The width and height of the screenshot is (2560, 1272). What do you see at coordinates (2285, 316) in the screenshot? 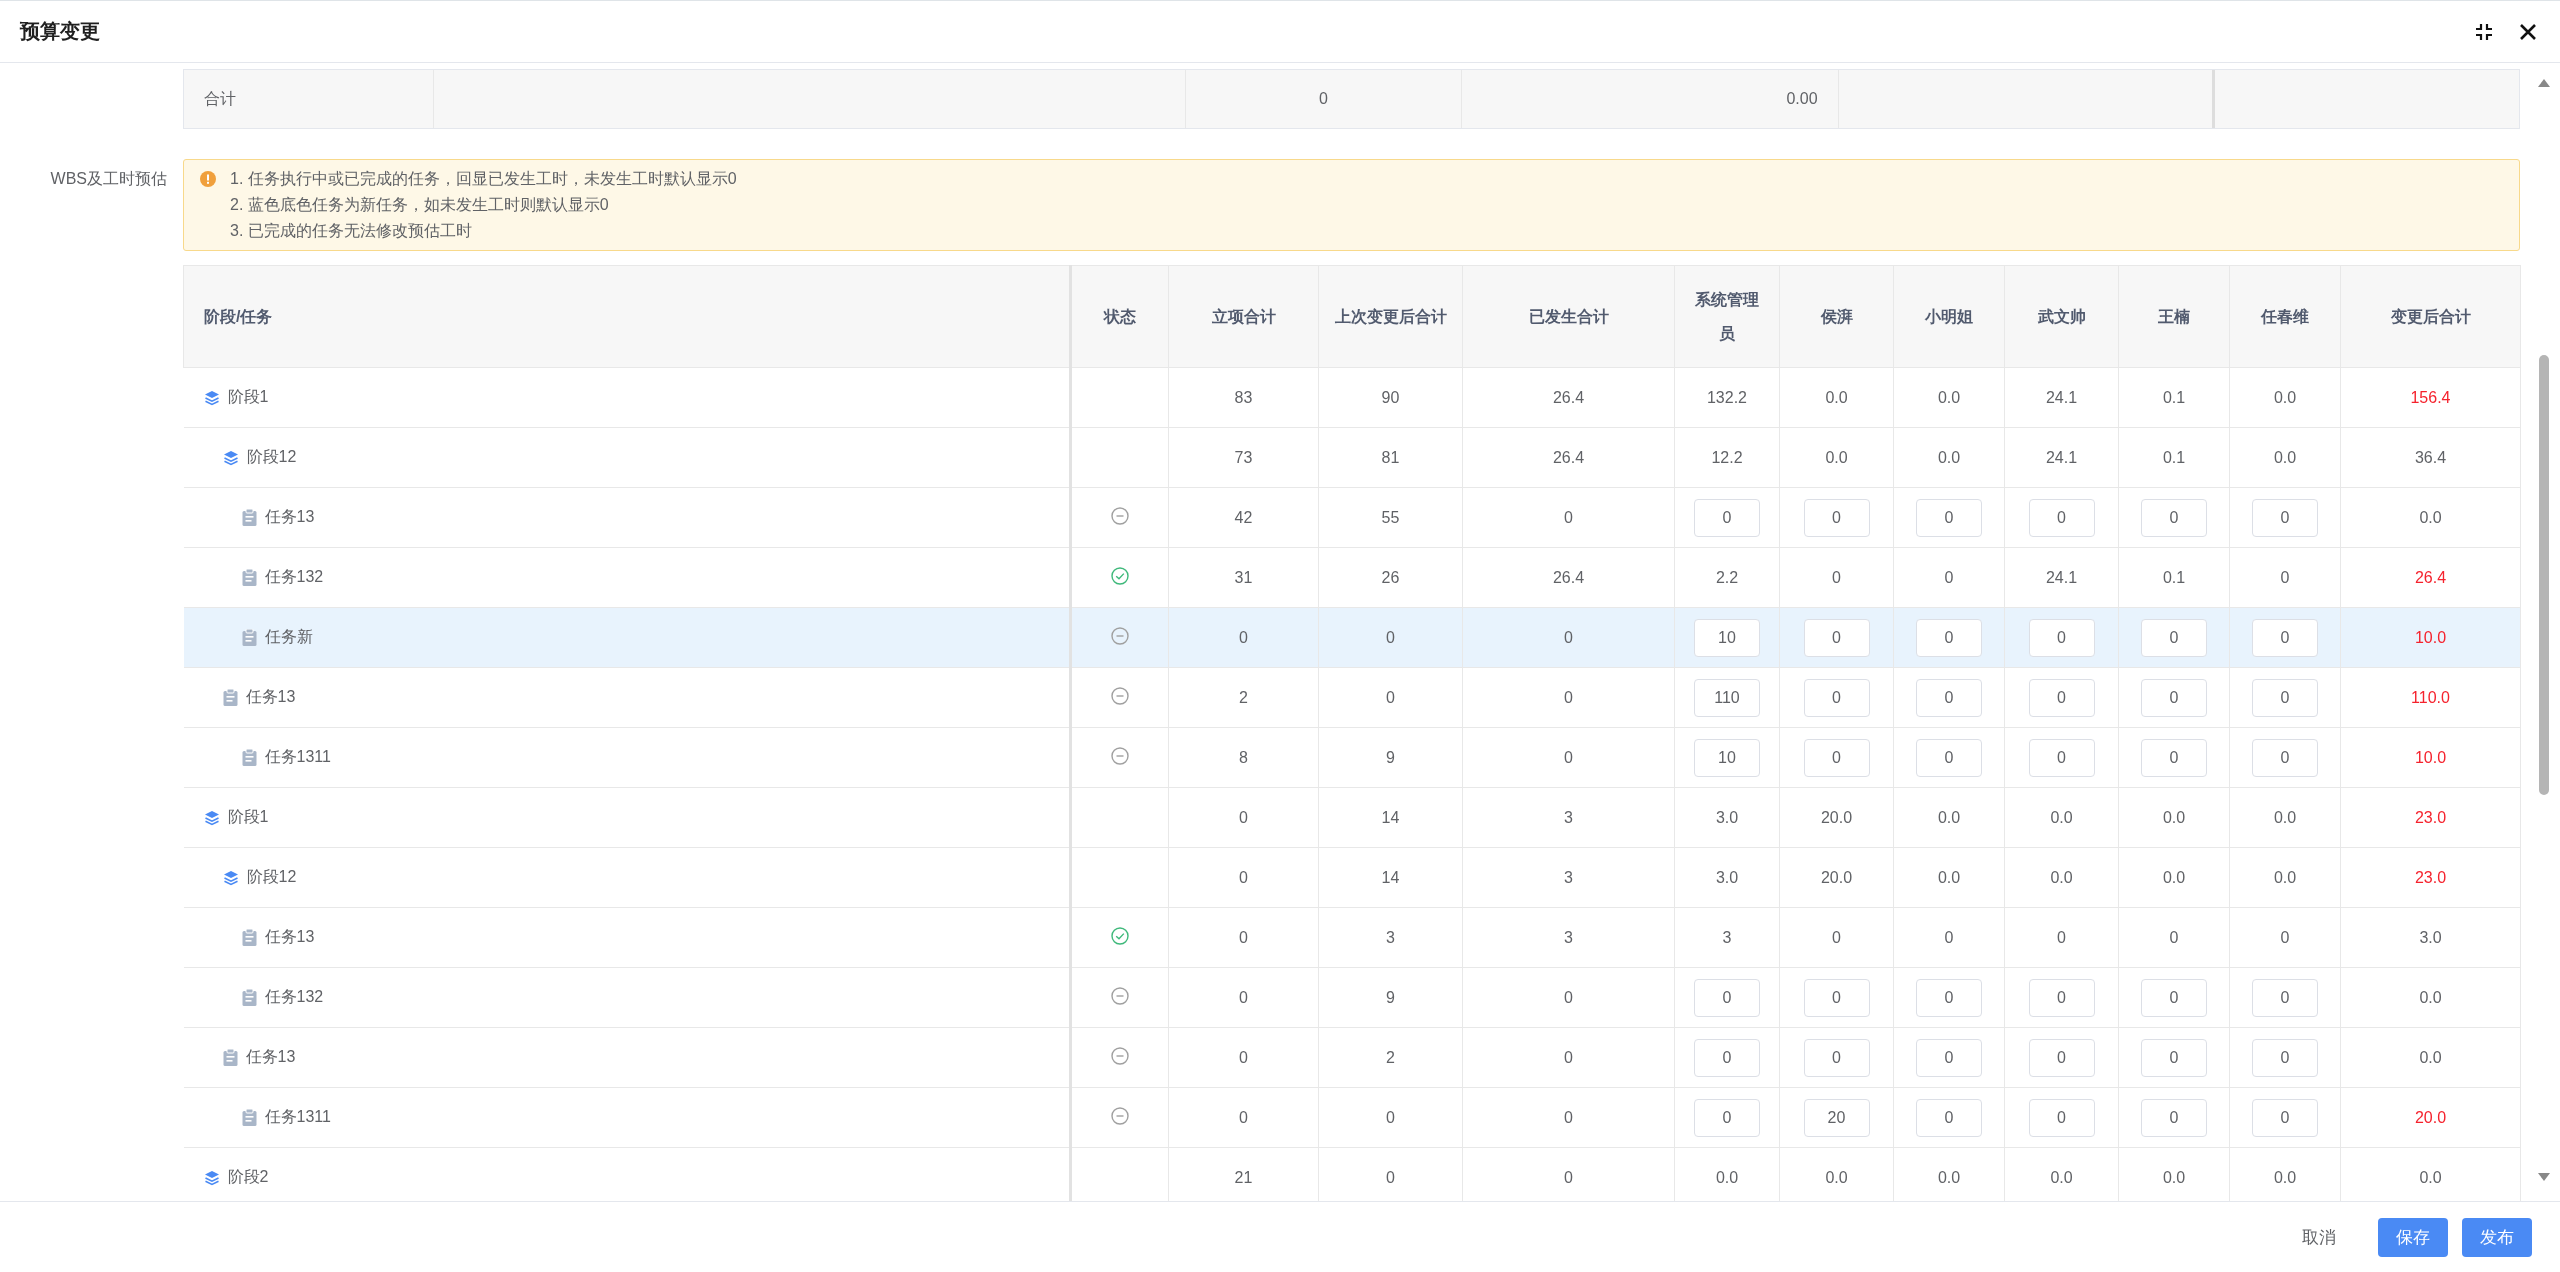
I see `column-header: 任春维` at bounding box center [2285, 316].